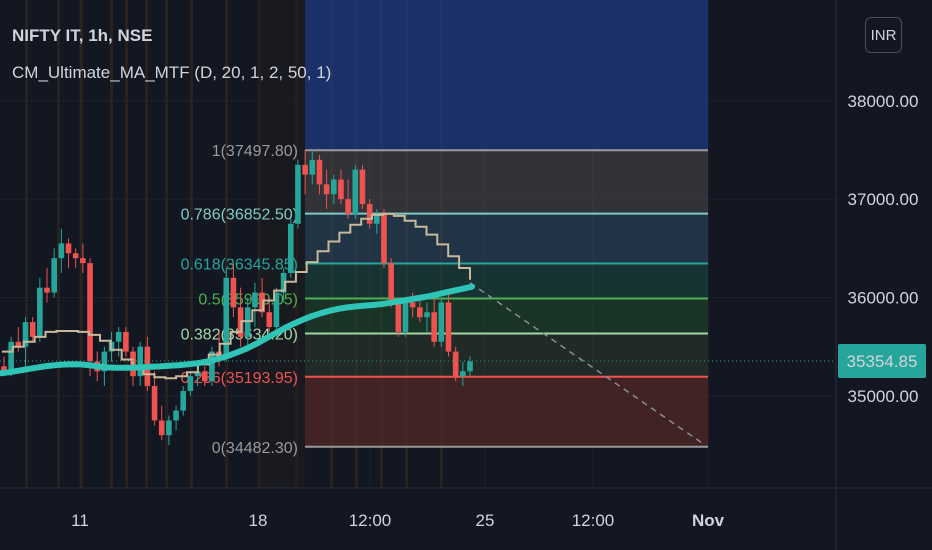 Image resolution: width=932 pixels, height=550 pixels. I want to click on price-tick-label: 37000.00, so click(883, 199).